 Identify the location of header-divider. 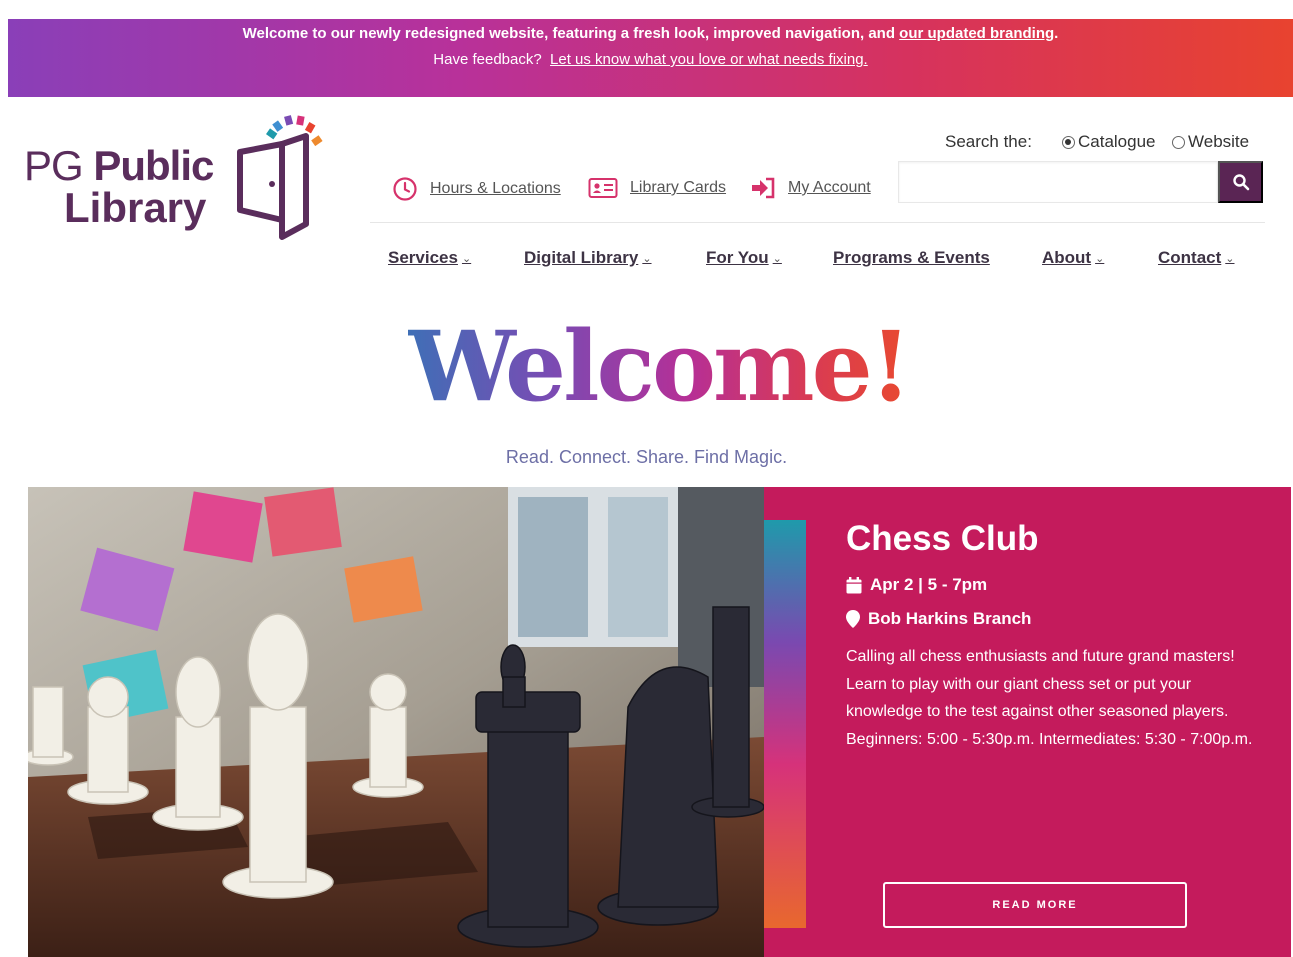
(817, 222).